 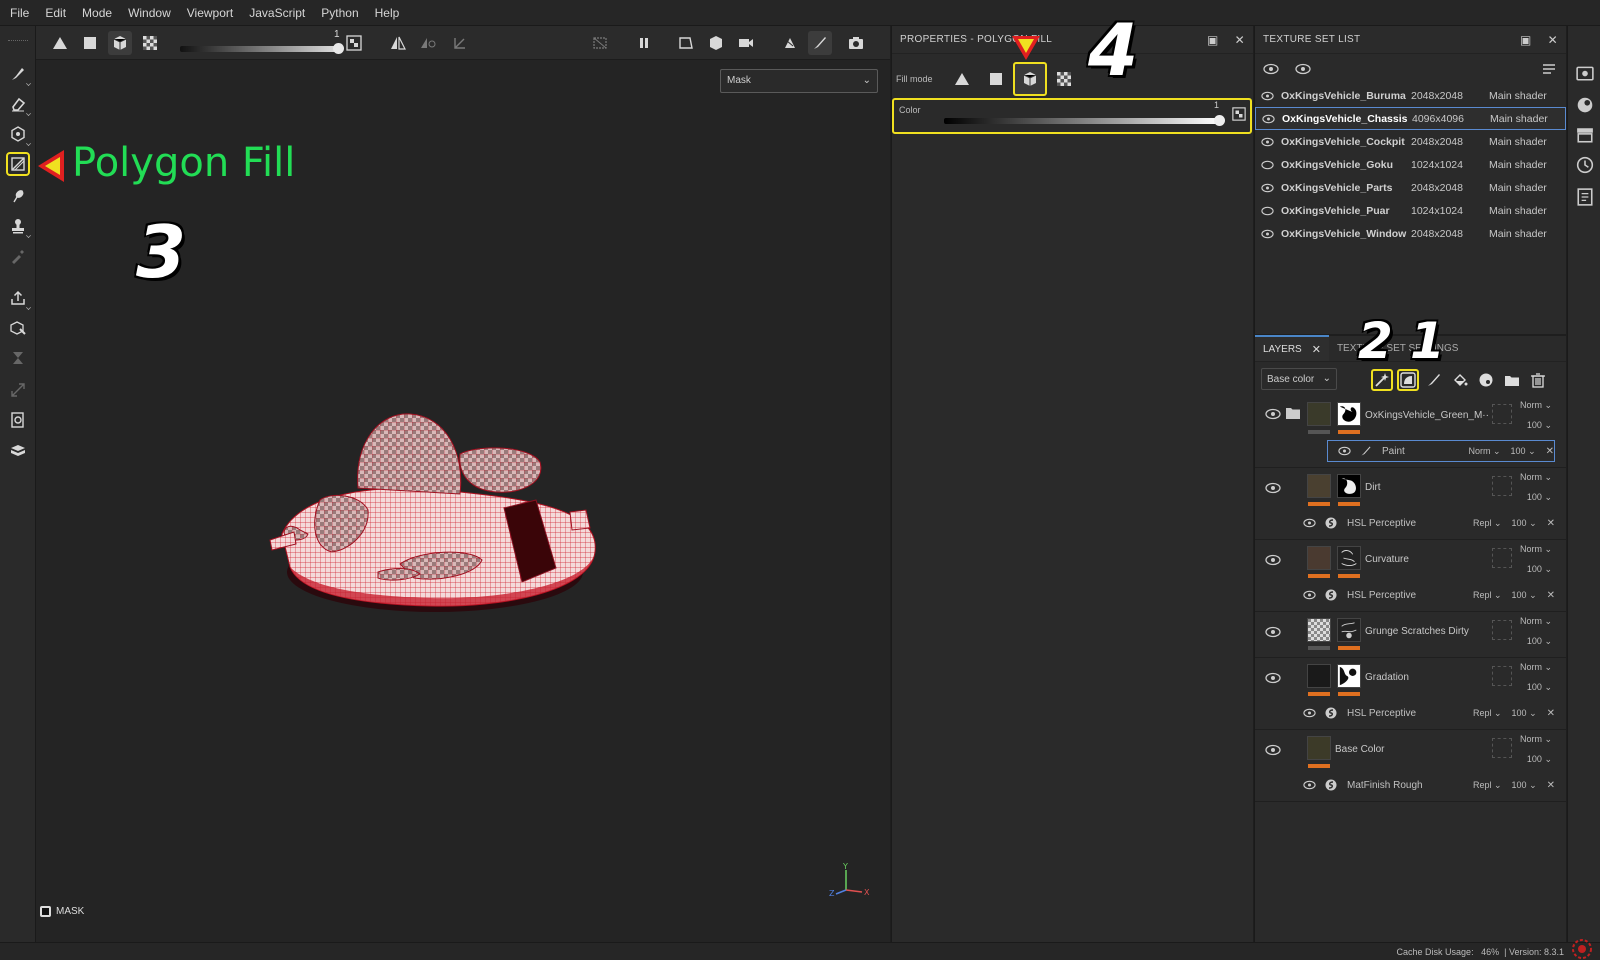 I want to click on slider-mode-button, so click(x=354, y=43).